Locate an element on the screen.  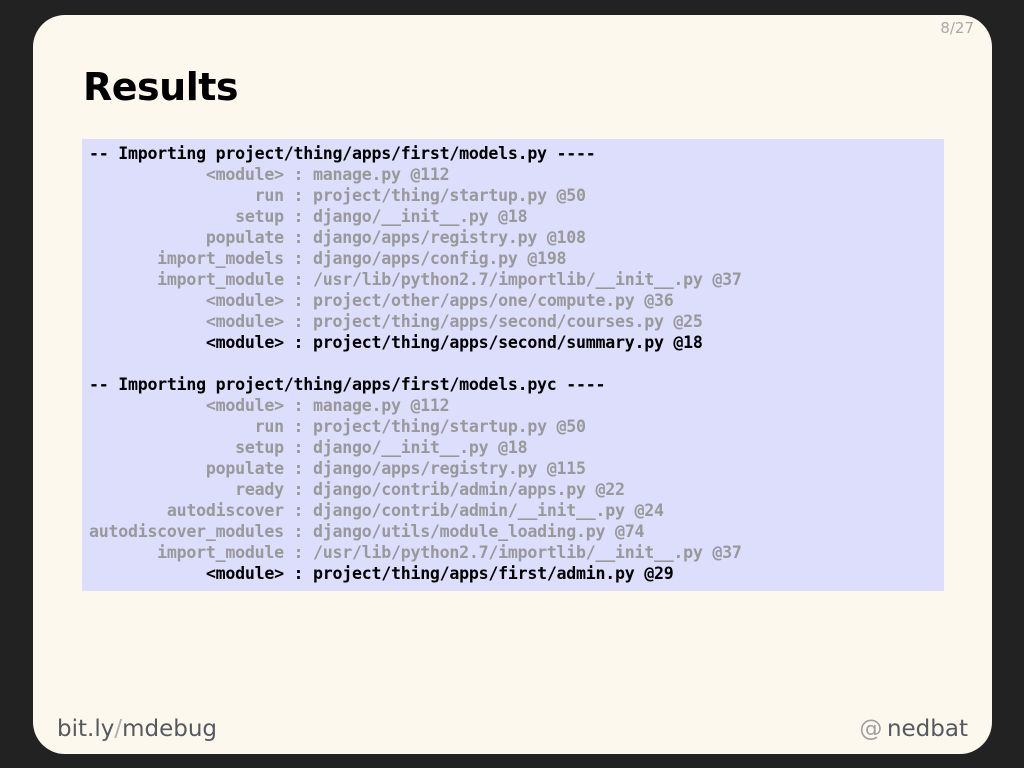
frame-location: django/apps/registry.py @108 is located at coordinates (449, 237).